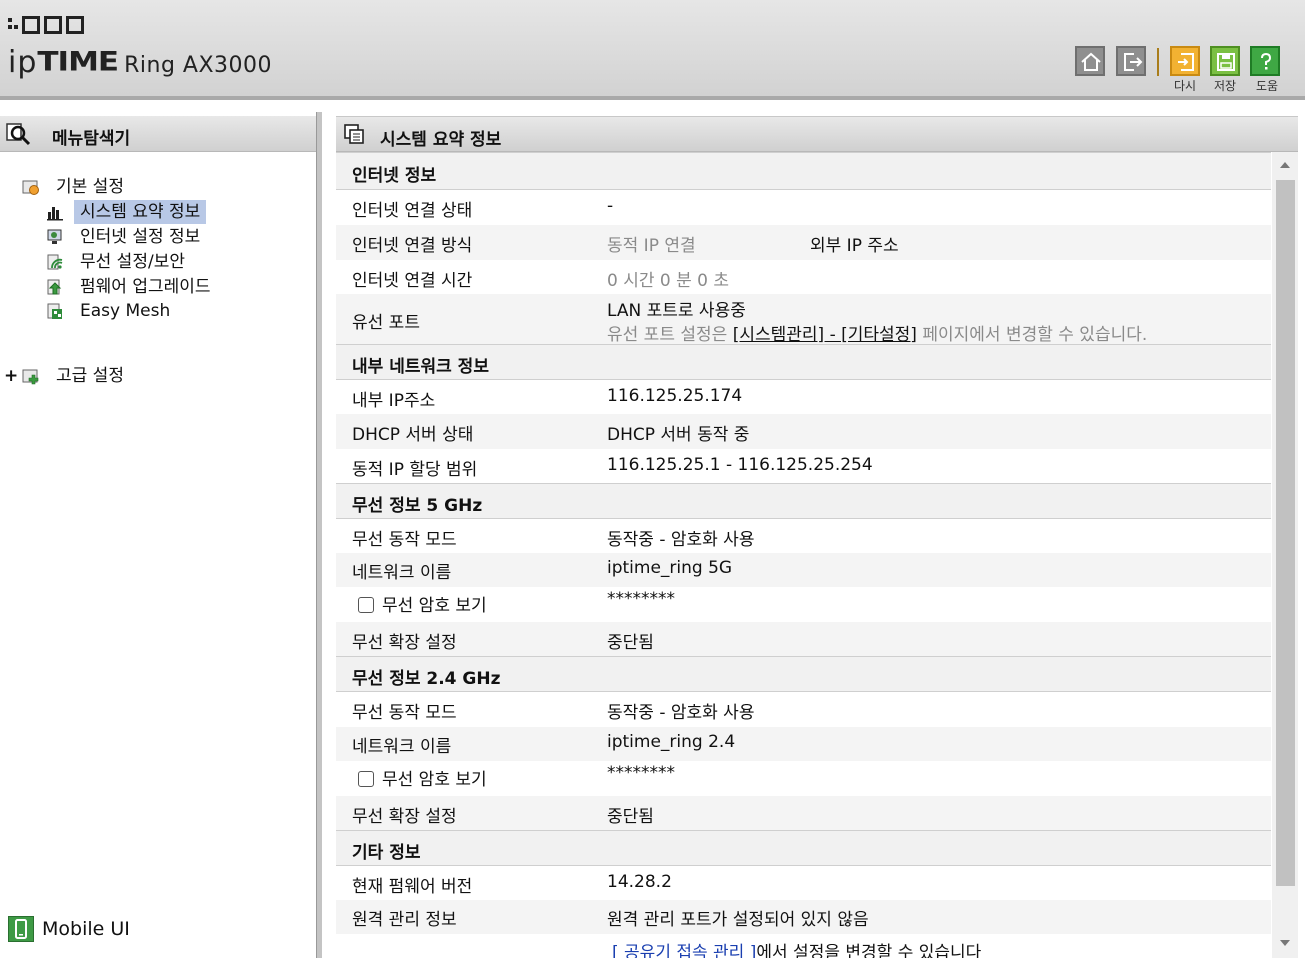 The image size is (1305, 958). Describe the element at coordinates (1225, 61) in the screenshot. I see `save-button` at that location.